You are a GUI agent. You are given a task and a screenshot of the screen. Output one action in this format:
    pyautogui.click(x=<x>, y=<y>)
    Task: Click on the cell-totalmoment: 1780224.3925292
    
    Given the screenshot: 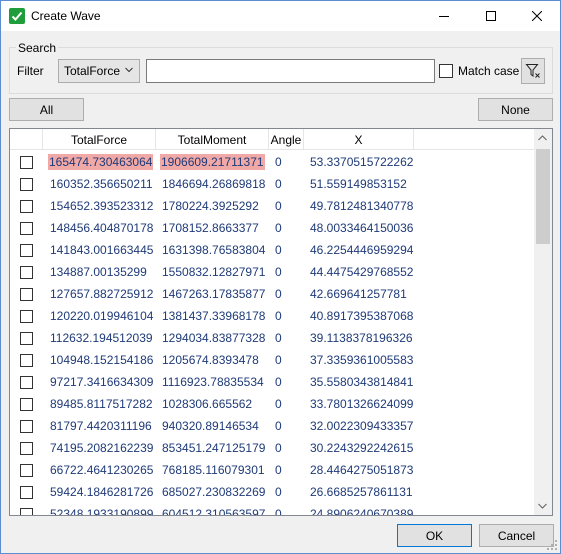 What is the action you would take?
    pyautogui.click(x=212, y=206)
    